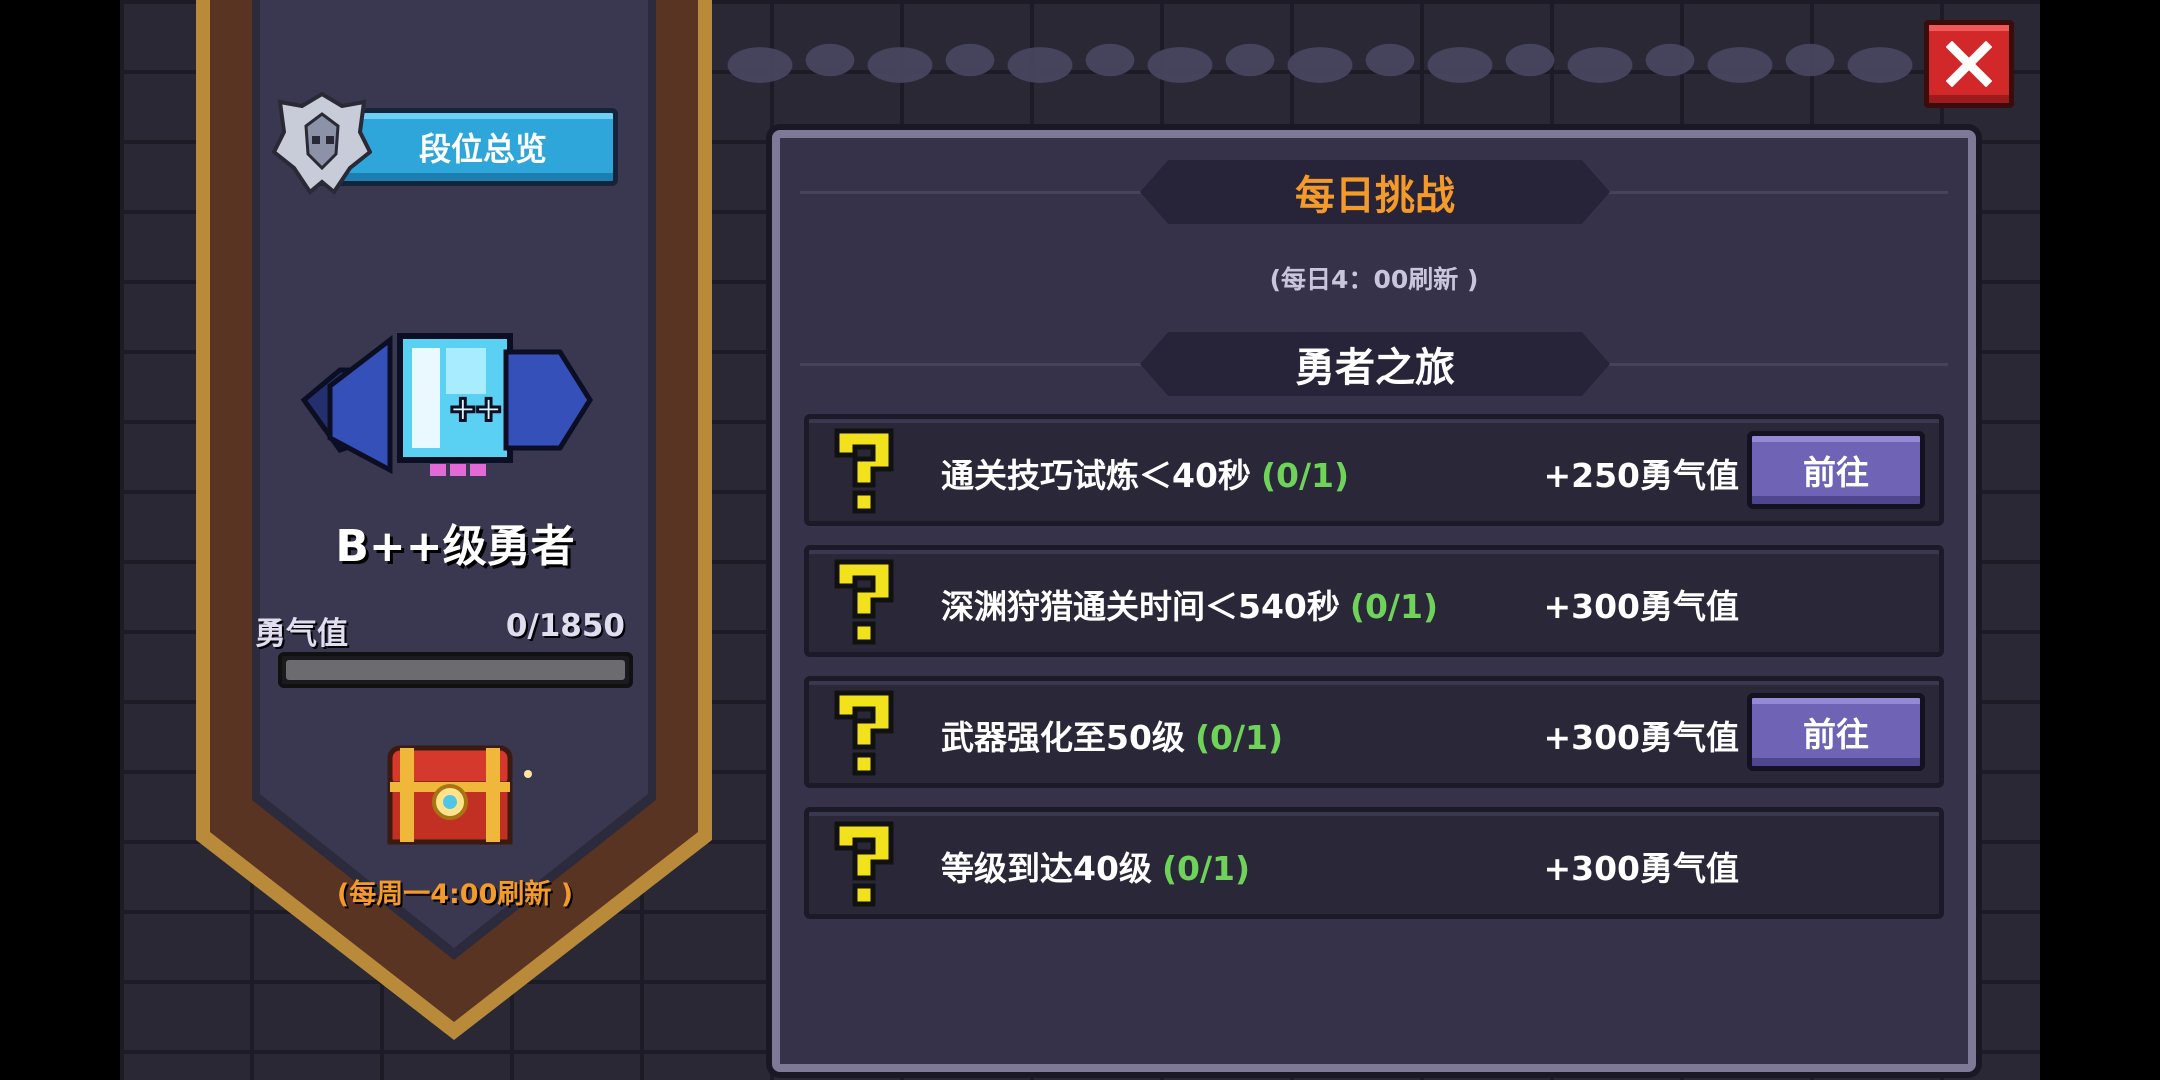 The image size is (2160, 1080). I want to click on journey-title-ribbon: 勇者之旅, so click(1375, 364).